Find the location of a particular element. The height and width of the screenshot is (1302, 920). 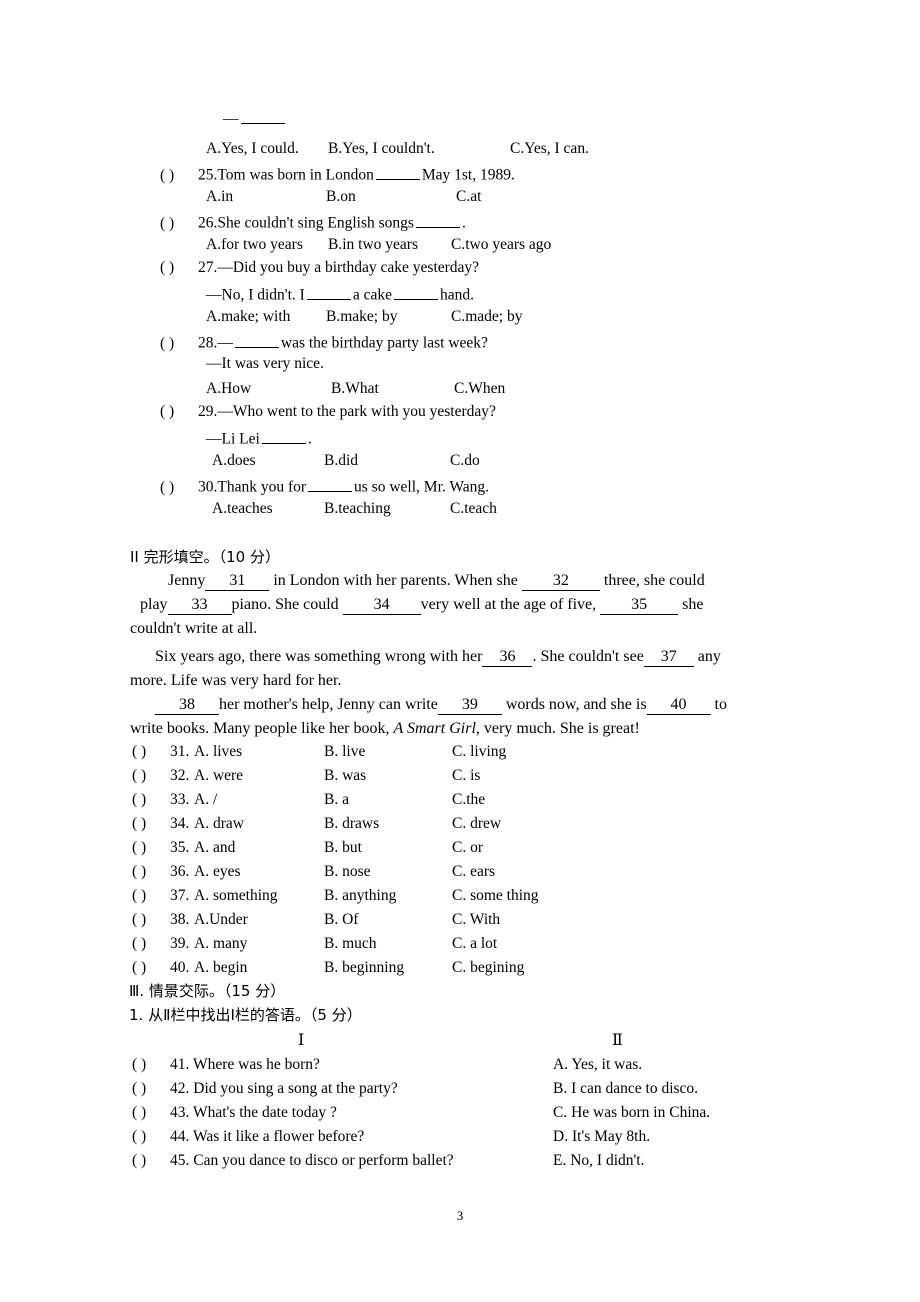

cloze-item-38: ( ) 38. A.Under B. Of C. With is located at coordinates (316, 920).